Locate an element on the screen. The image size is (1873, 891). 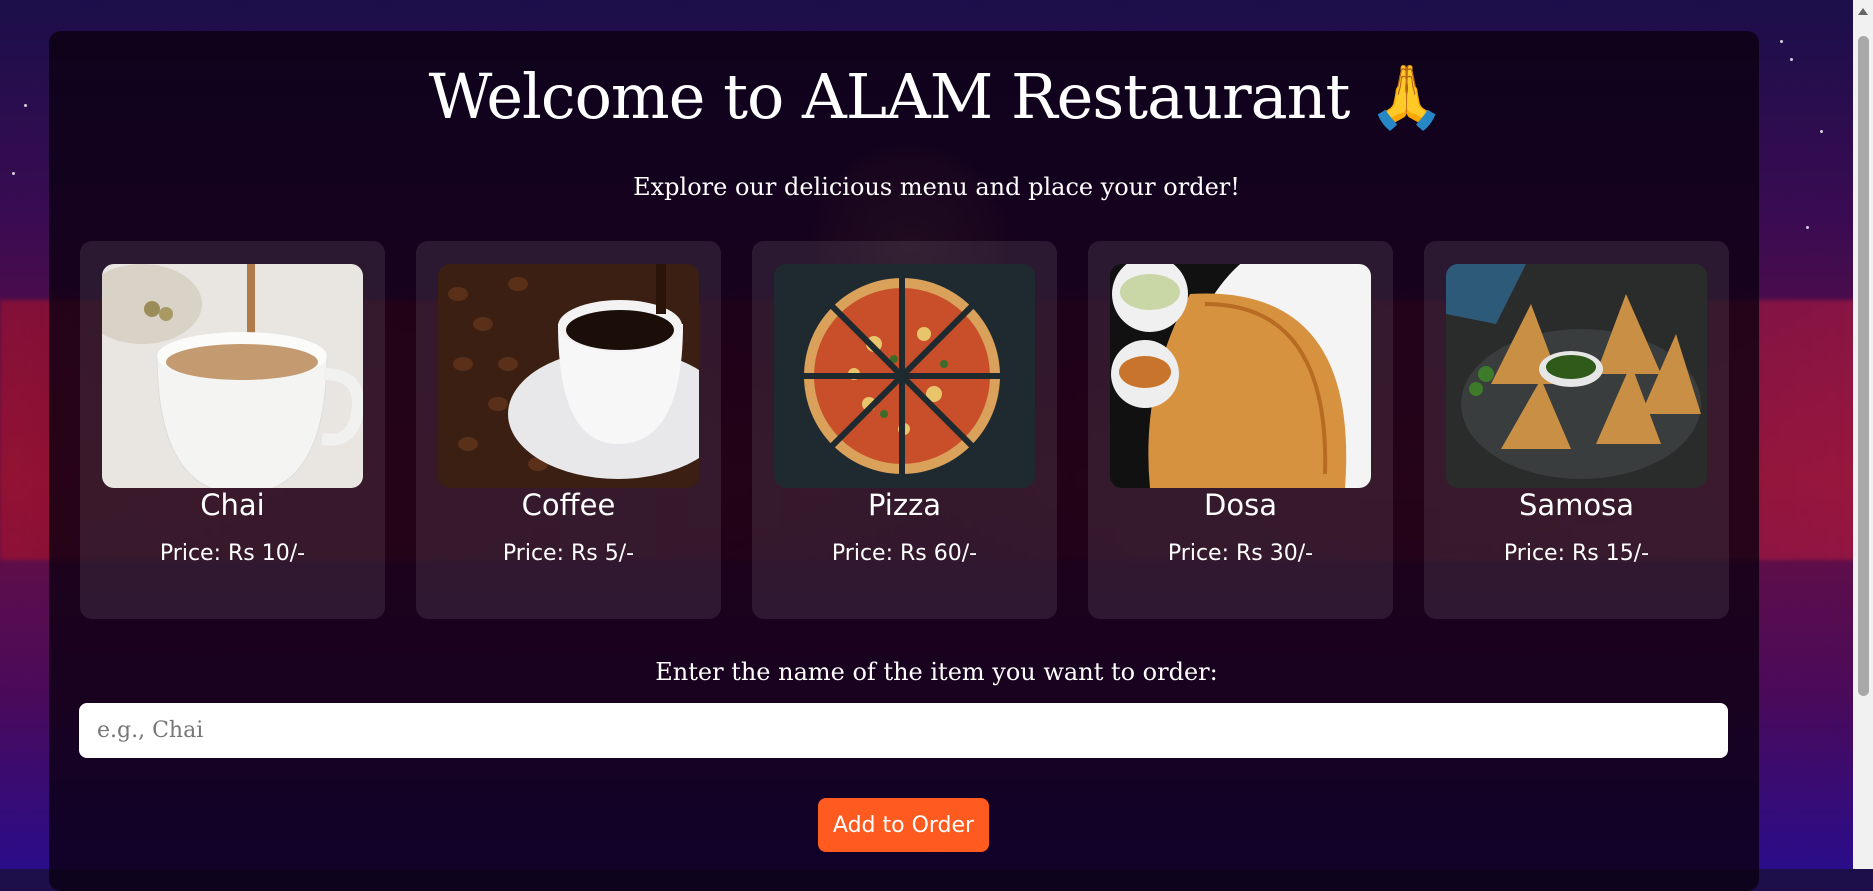
page-title: Welcome to ALAM Restaurant 🙏 is located at coordinates (937, 96).